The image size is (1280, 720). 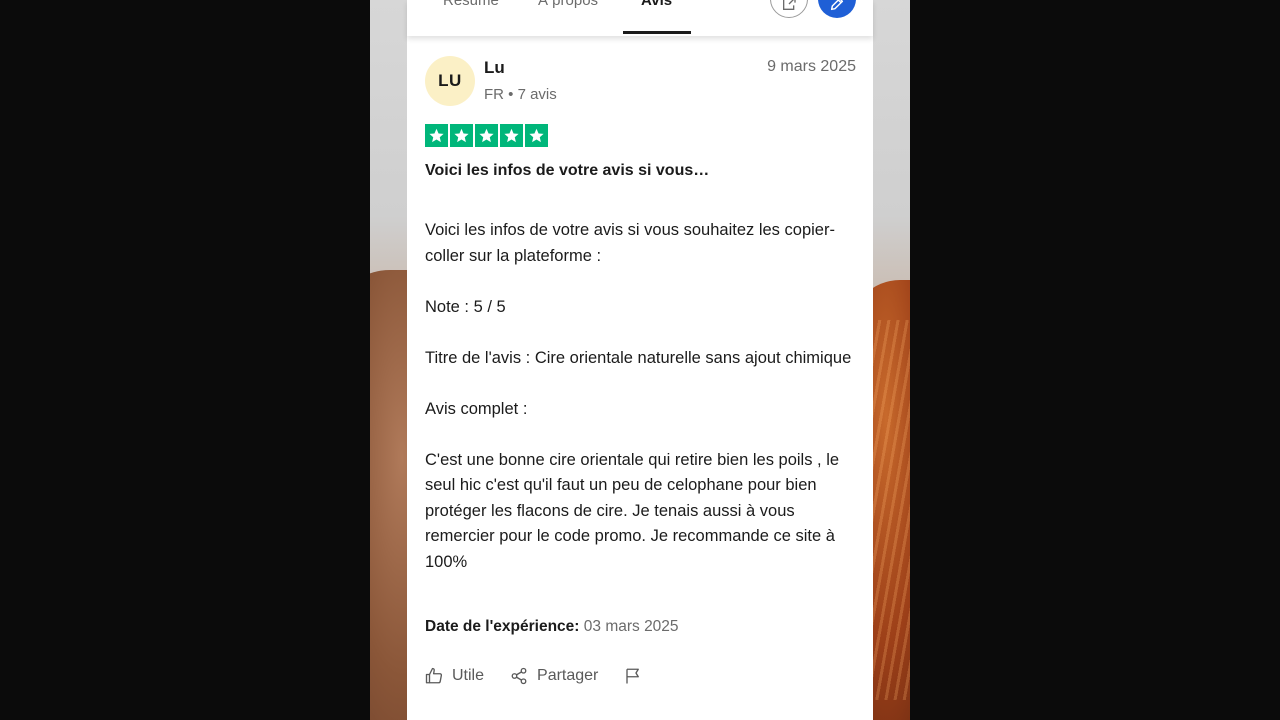 I want to click on experience-date: Date de l'expérience: 03 mars 2025, so click(x=552, y=627).